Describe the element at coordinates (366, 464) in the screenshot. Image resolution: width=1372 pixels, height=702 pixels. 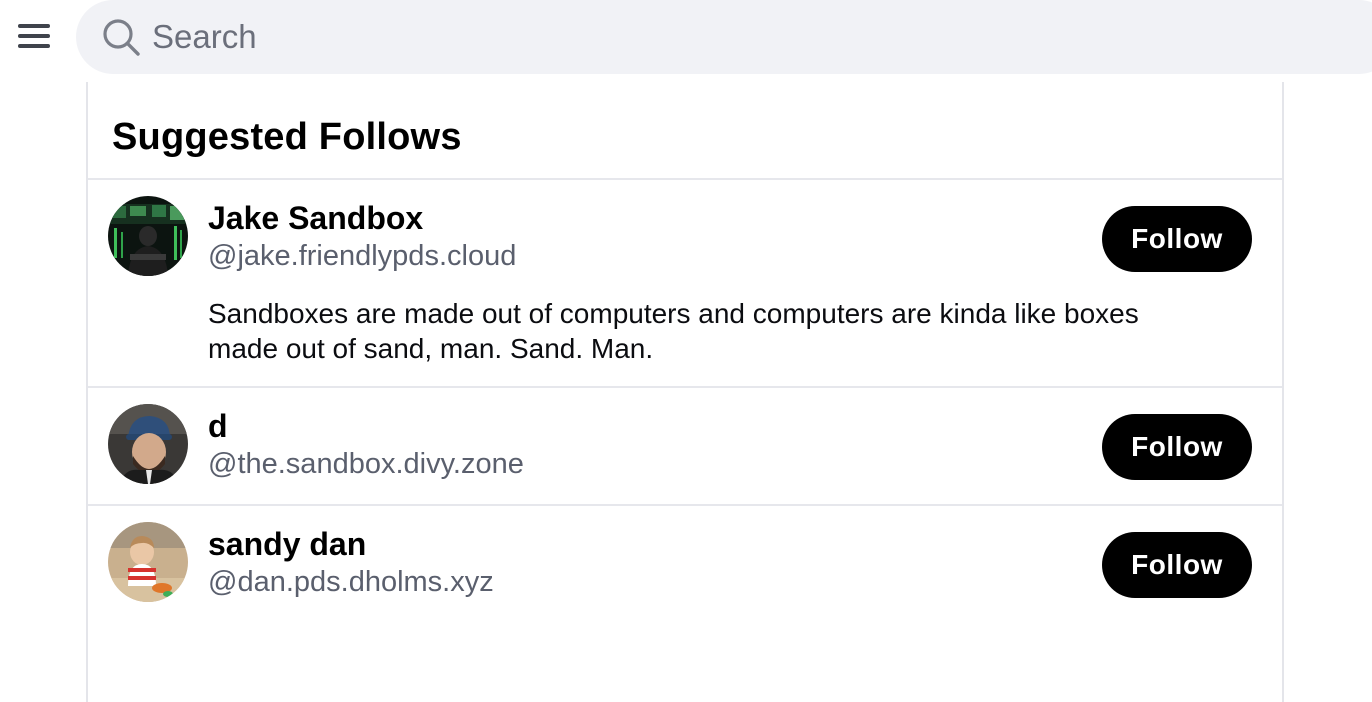
I see `user-handle: @the.sandbox.divy.zone` at that location.